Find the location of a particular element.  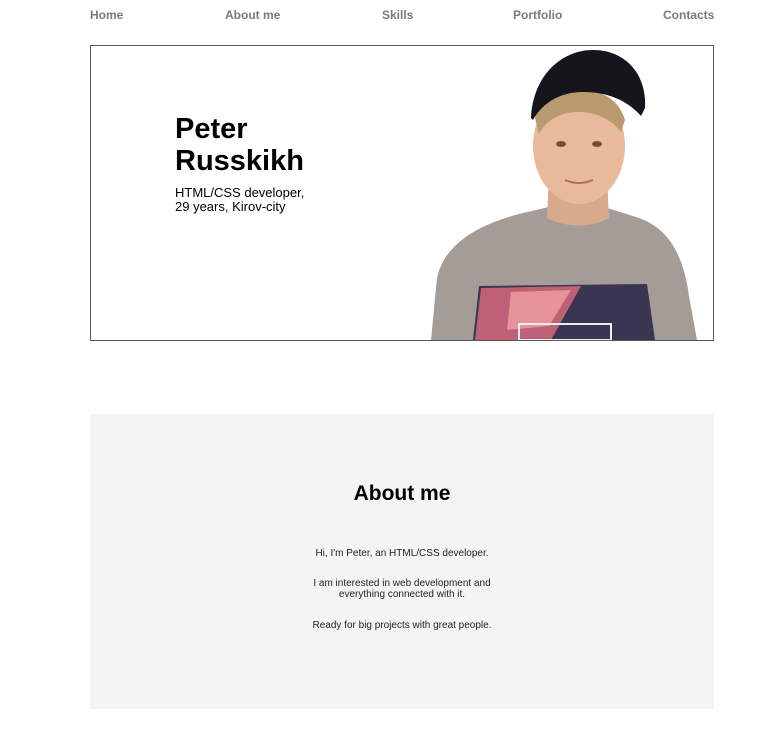

hero-subtitle: HTML/CSS developer, 29 years, Kirov-city is located at coordinates (250, 200).